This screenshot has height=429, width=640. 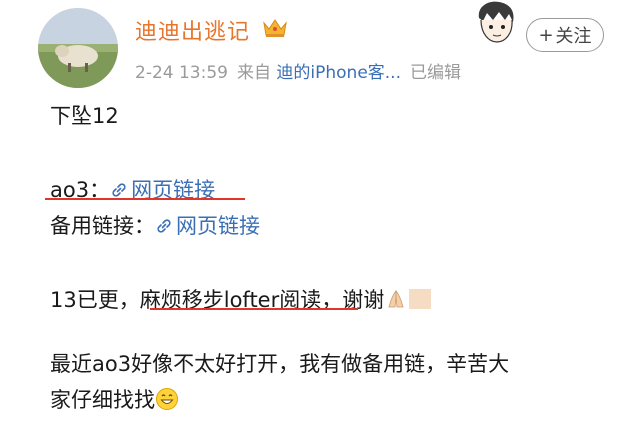 What do you see at coordinates (280, 364) in the screenshot?
I see `content-line-5: 最近ao3好像不太好打开，我有做备用链，辛苦大` at bounding box center [280, 364].